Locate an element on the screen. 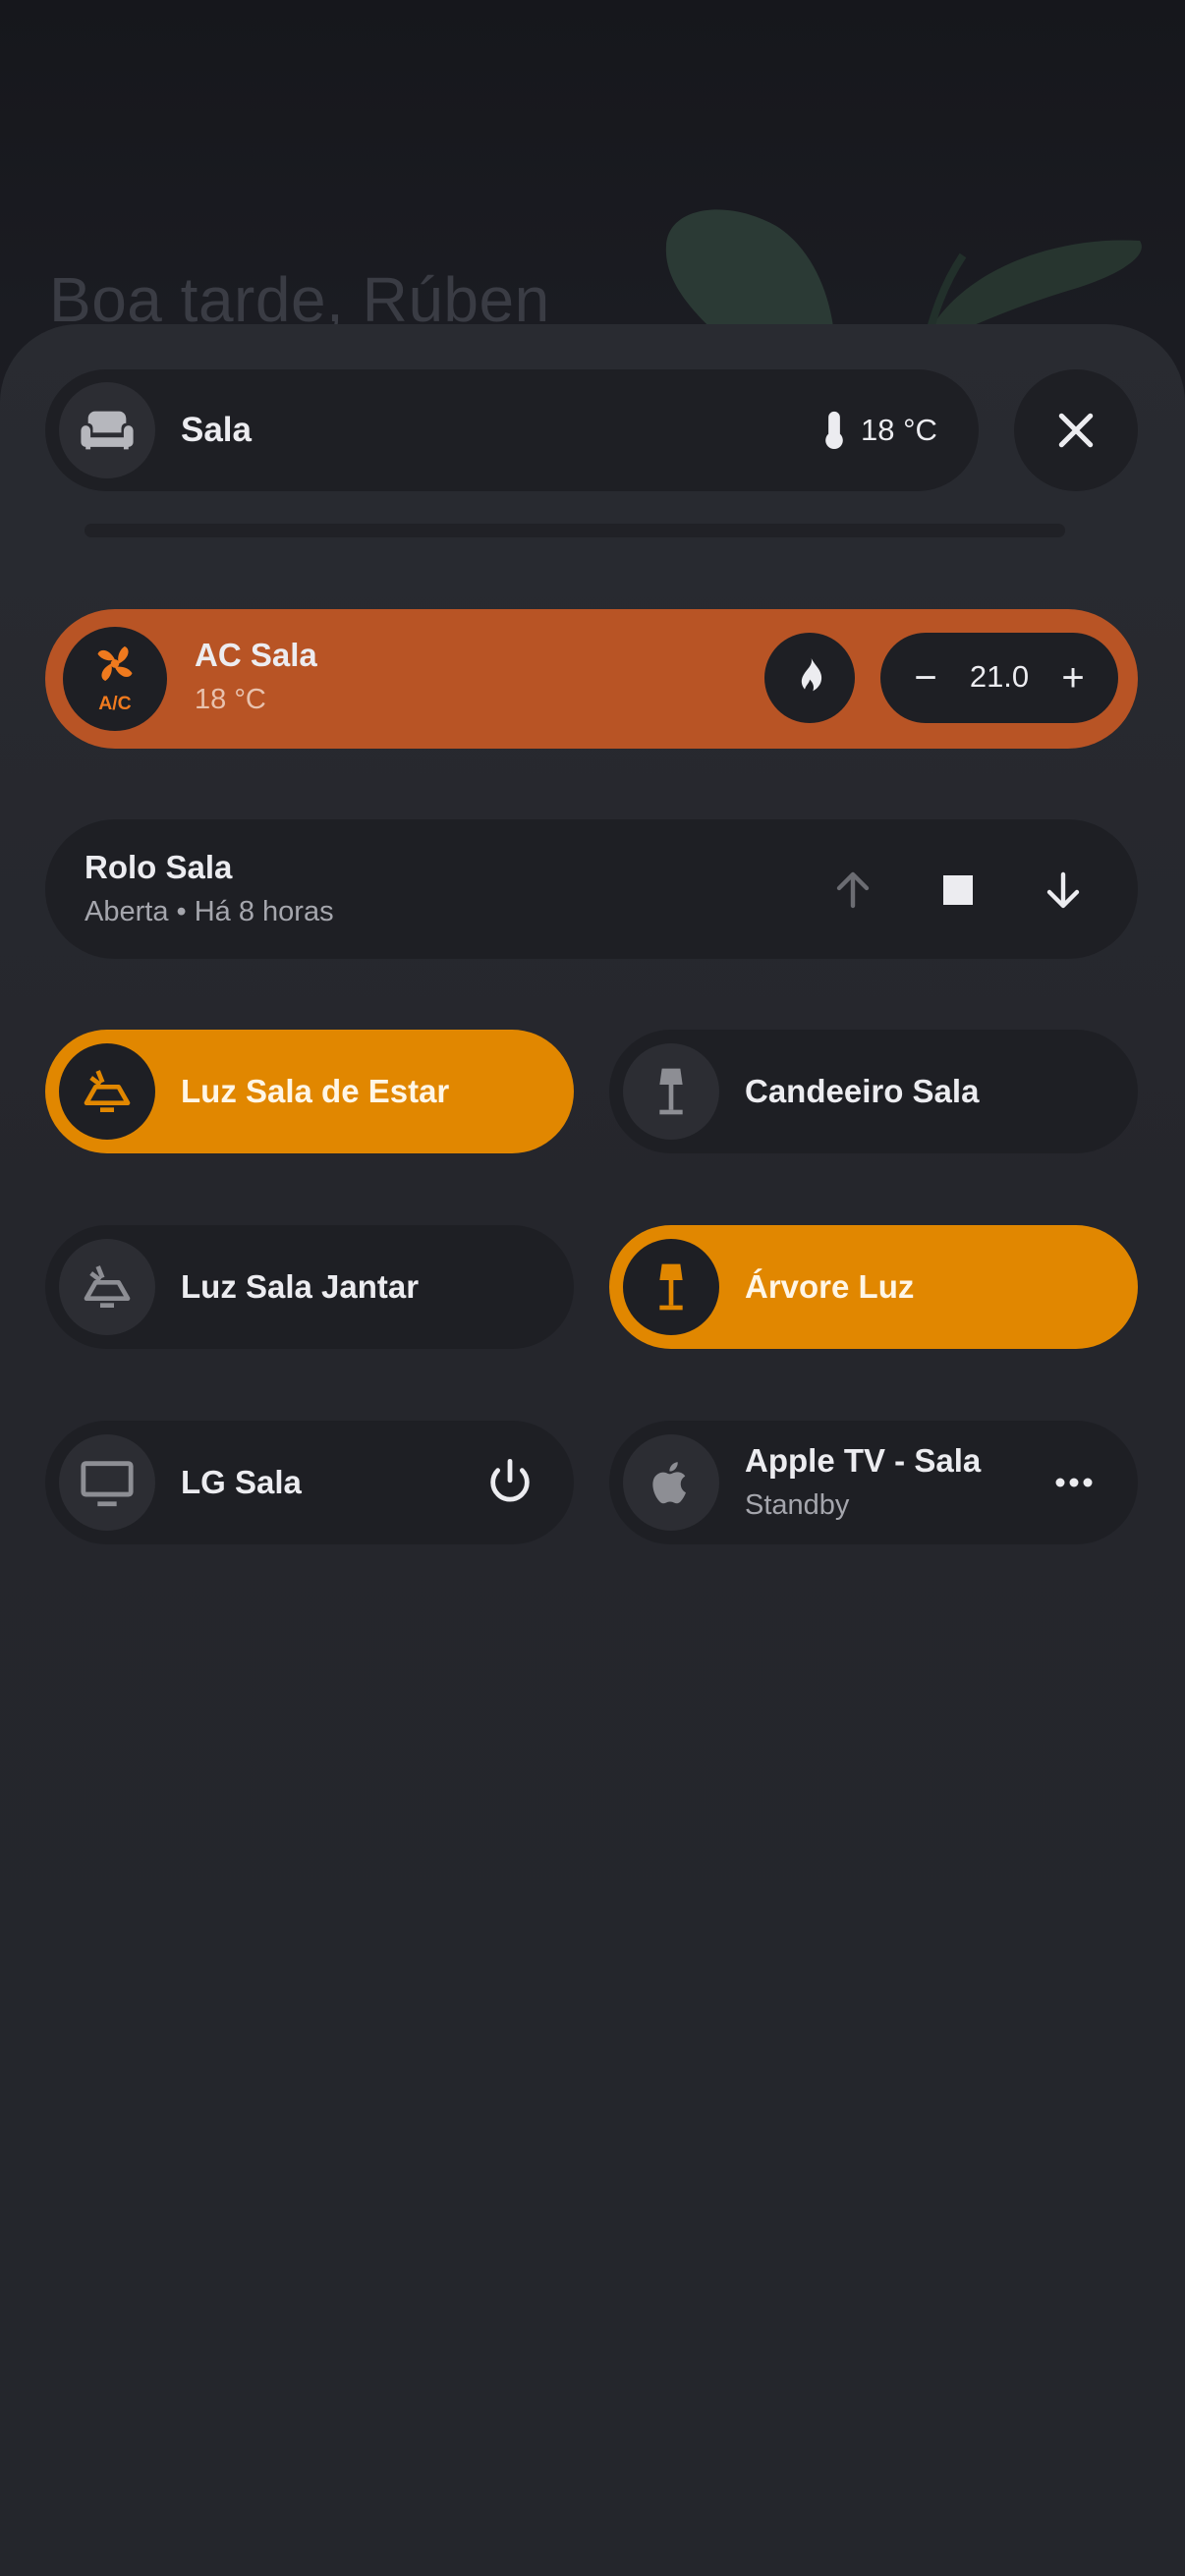 This screenshot has width=1185, height=2576. sofa-icon is located at coordinates (107, 430).